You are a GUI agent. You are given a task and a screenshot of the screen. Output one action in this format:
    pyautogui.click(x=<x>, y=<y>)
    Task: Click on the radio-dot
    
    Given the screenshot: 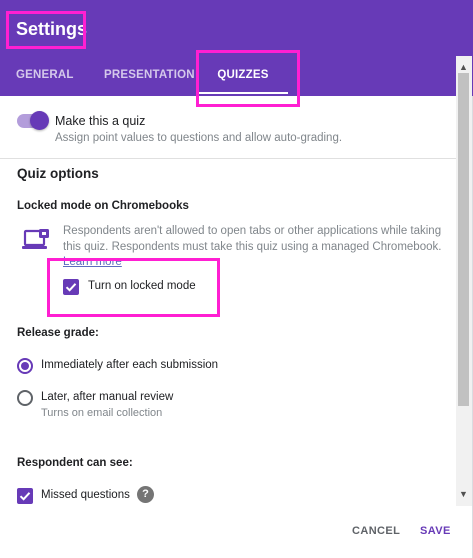 What is the action you would take?
    pyautogui.click(x=25, y=366)
    